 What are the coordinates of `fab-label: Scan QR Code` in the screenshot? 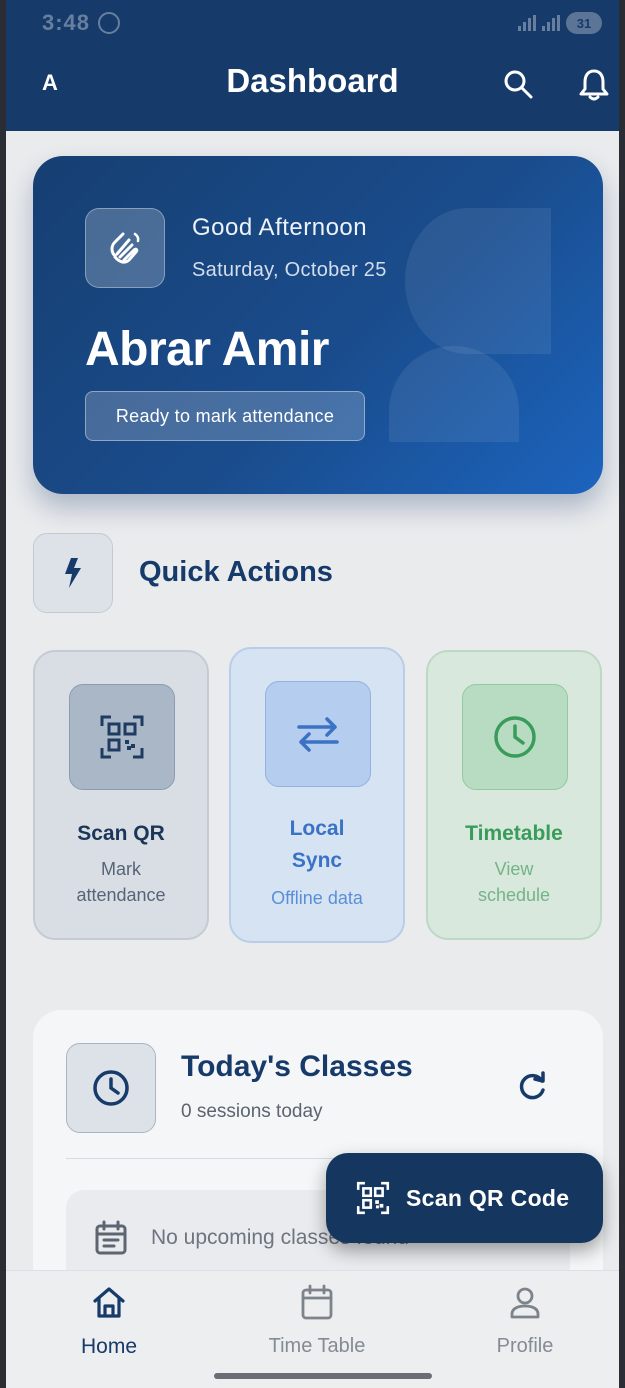 It's located at (488, 1197).